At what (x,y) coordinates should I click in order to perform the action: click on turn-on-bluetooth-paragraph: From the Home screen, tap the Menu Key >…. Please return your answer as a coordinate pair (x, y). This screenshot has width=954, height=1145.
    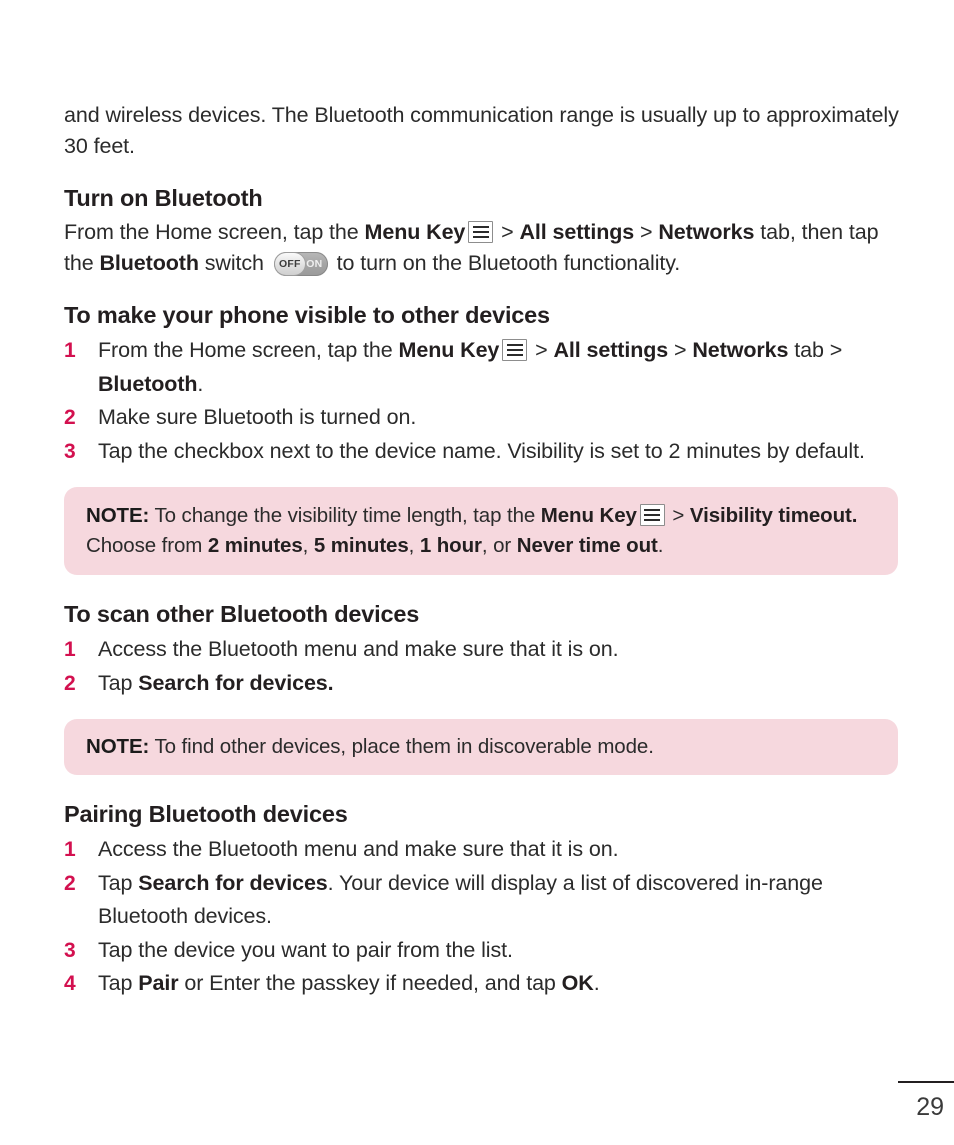
    Looking at the image, I should click on (483, 248).